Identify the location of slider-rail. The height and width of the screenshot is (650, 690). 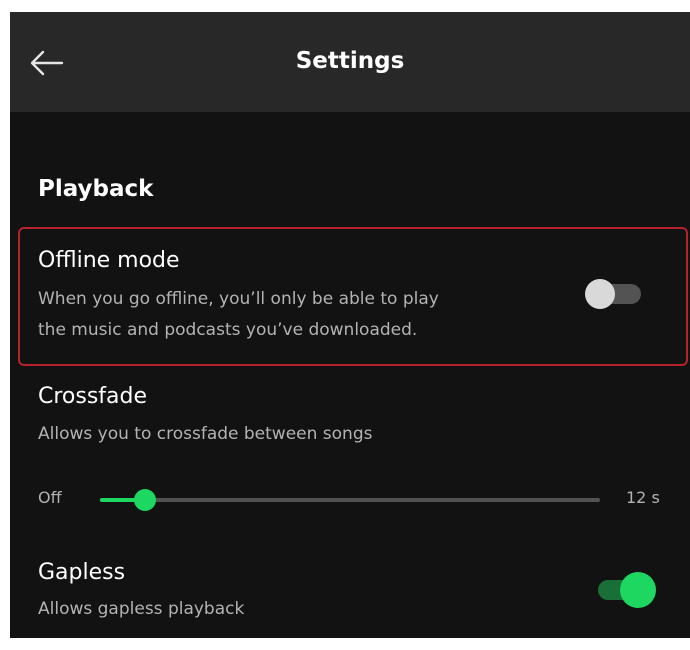
(350, 500).